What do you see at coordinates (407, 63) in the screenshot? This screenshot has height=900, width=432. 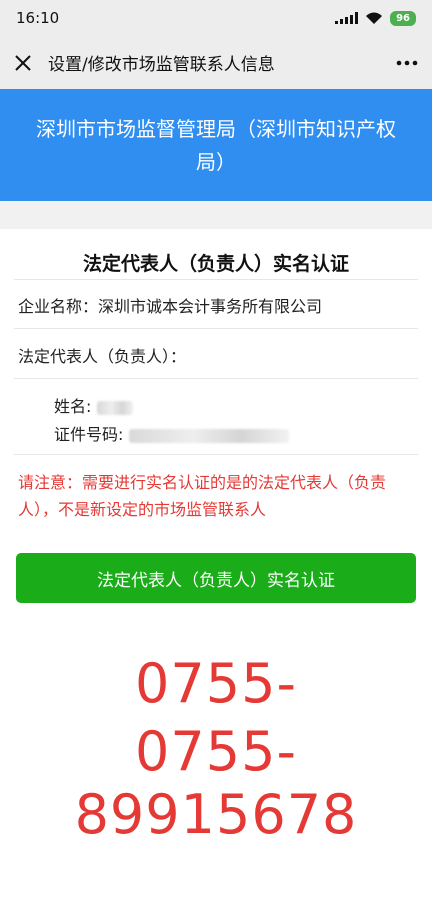 I see `more-icon` at bounding box center [407, 63].